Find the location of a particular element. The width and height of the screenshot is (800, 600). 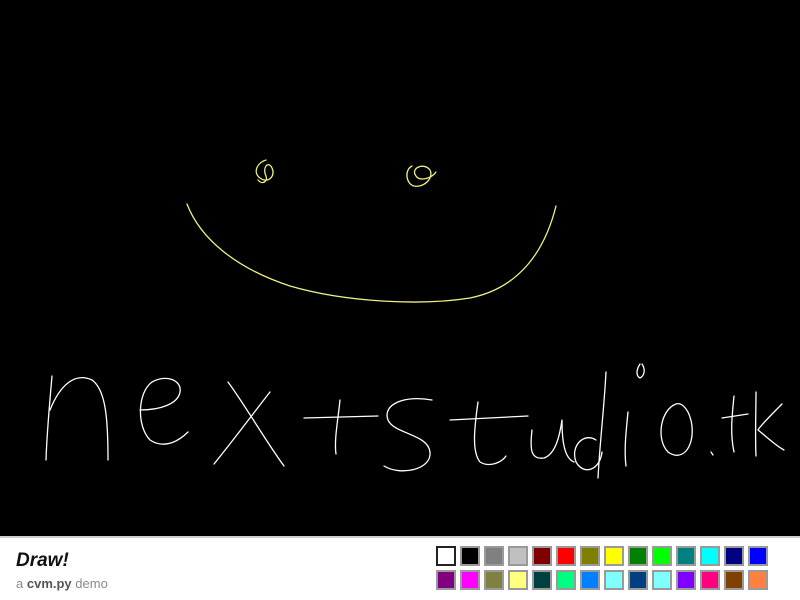

right-eye-stroke is located at coordinates (421, 176).